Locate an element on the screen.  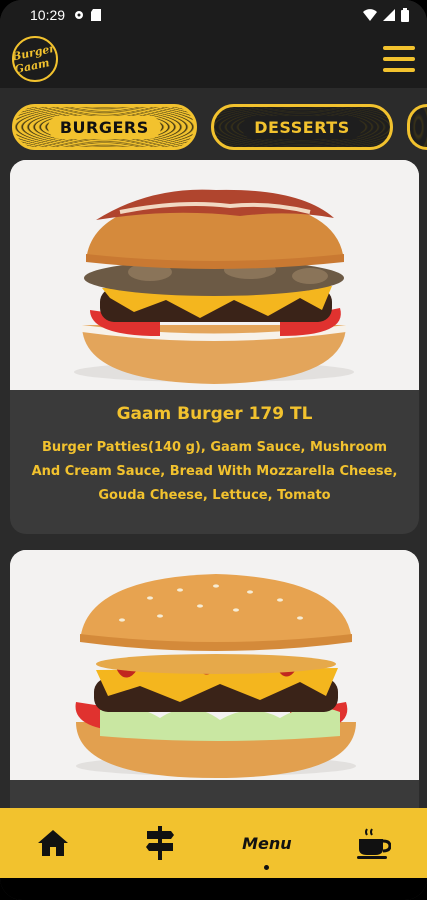
tab-desserts-label: DESSERTS is located at coordinates (302, 127).